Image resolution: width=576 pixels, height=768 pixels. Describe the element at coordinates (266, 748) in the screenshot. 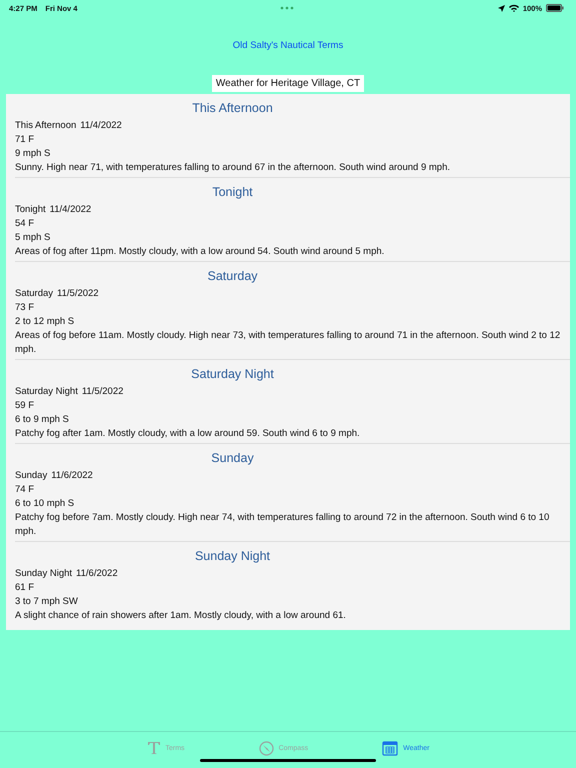

I see `compass-icon` at that location.